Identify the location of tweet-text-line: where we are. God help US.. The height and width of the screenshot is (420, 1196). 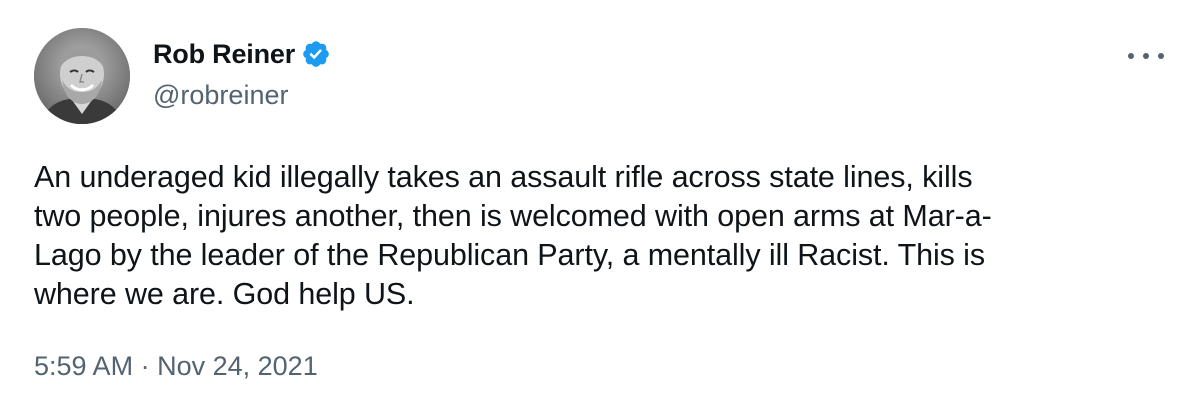
(224, 294).